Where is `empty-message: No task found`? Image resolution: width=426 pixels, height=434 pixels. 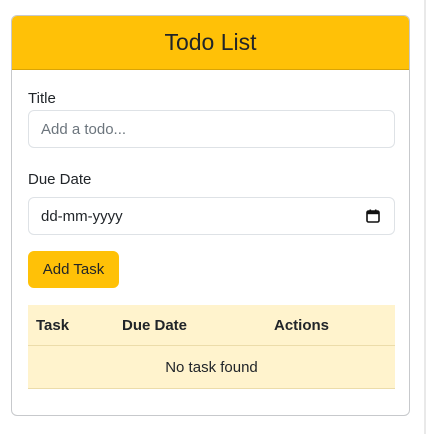 empty-message: No task found is located at coordinates (211, 367).